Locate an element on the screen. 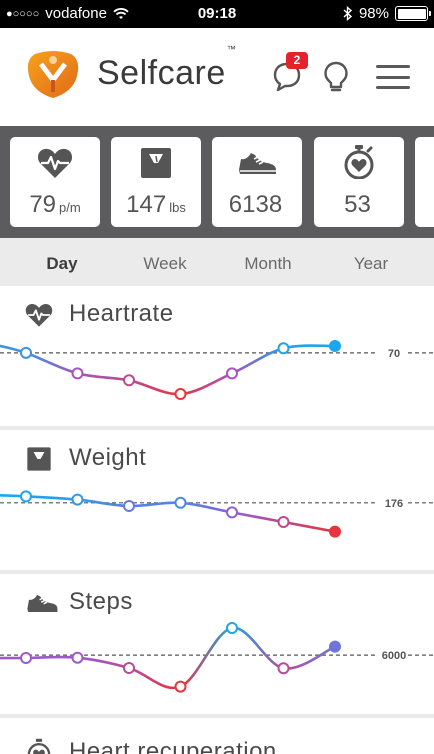  reference-label: 176 is located at coordinates (394, 504).